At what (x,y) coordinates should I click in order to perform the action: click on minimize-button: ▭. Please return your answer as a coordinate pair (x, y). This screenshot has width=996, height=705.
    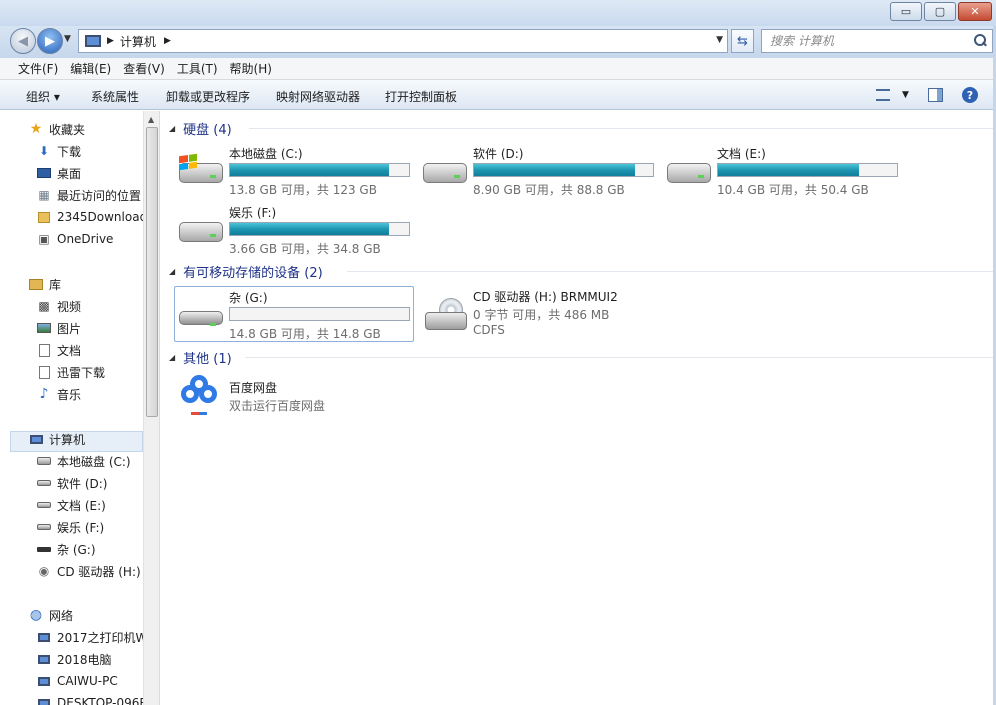
    Looking at the image, I should click on (906, 11).